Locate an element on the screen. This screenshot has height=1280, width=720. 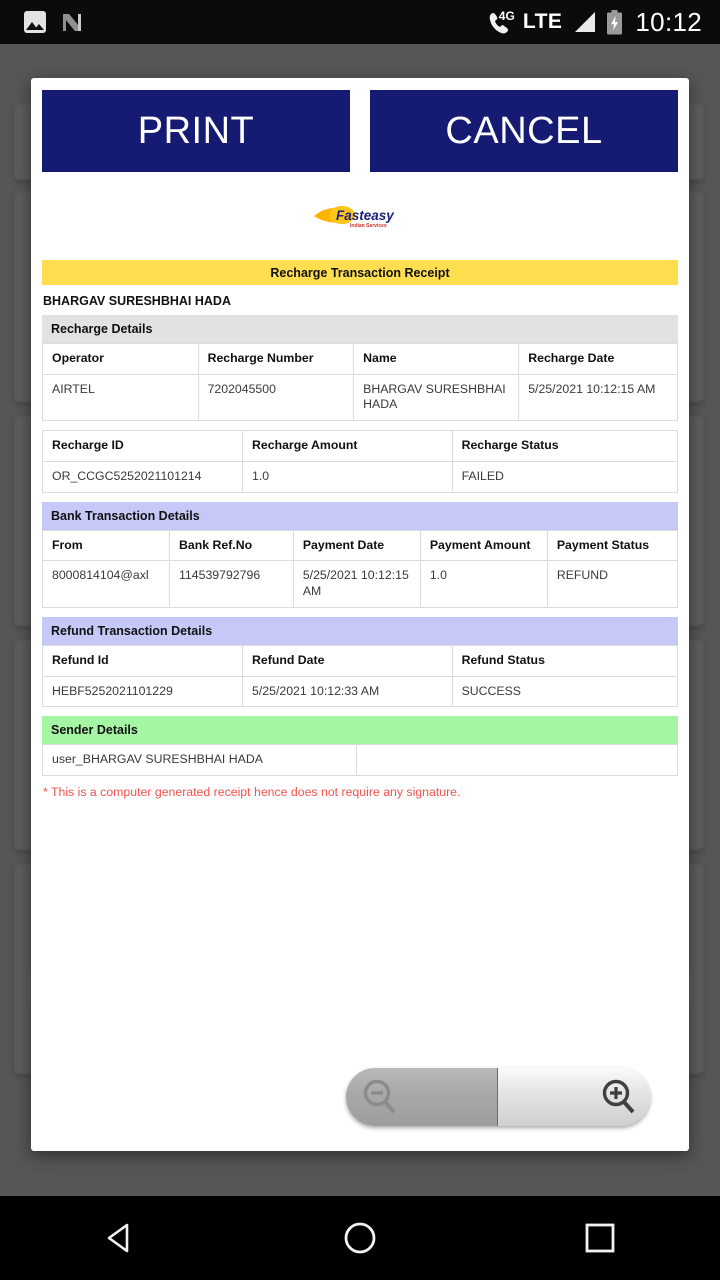
table-header-cell: Refund Id is located at coordinates (142, 660).